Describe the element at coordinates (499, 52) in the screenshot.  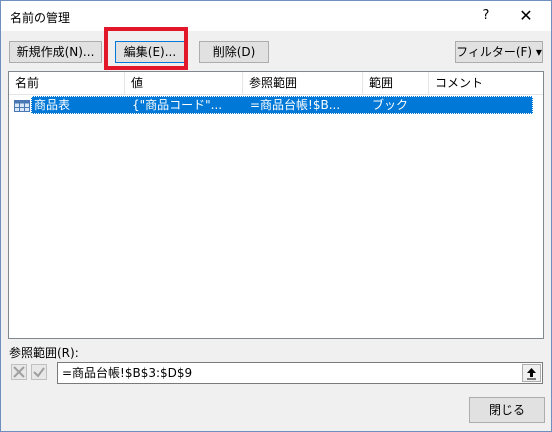
I see `filter-button: フィルター(F) ▾` at that location.